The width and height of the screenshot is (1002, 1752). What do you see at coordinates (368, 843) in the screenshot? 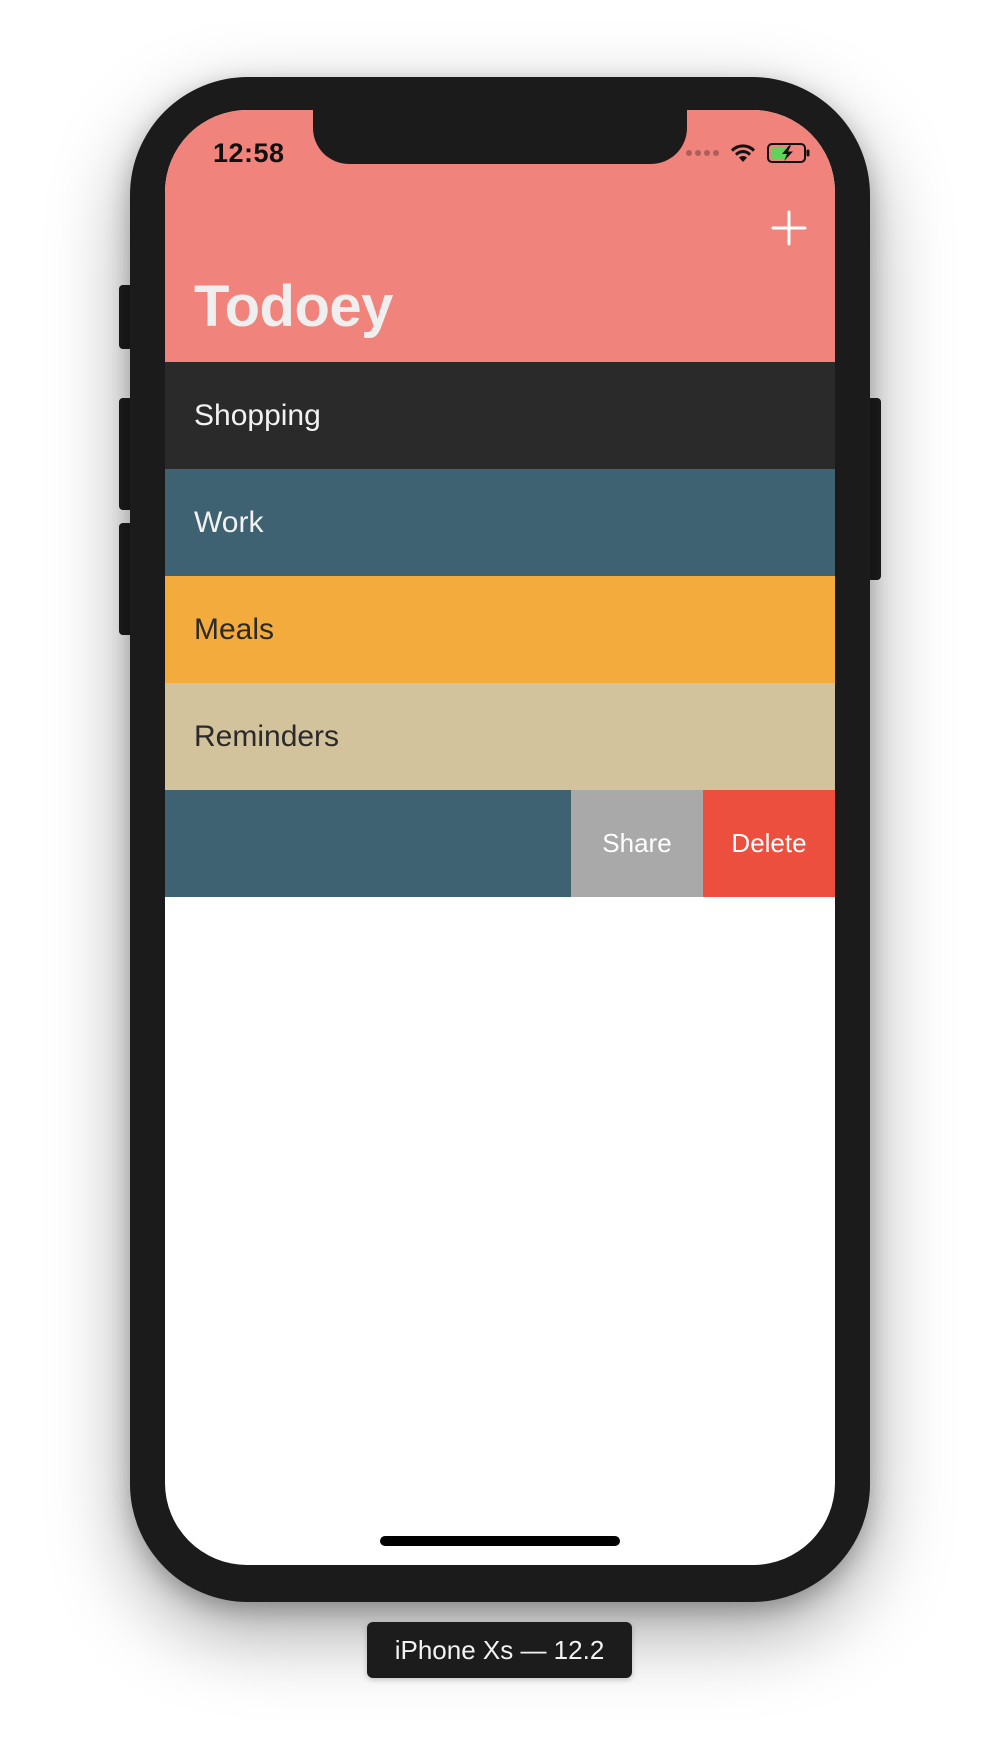
I see `swiped-cell-content` at bounding box center [368, 843].